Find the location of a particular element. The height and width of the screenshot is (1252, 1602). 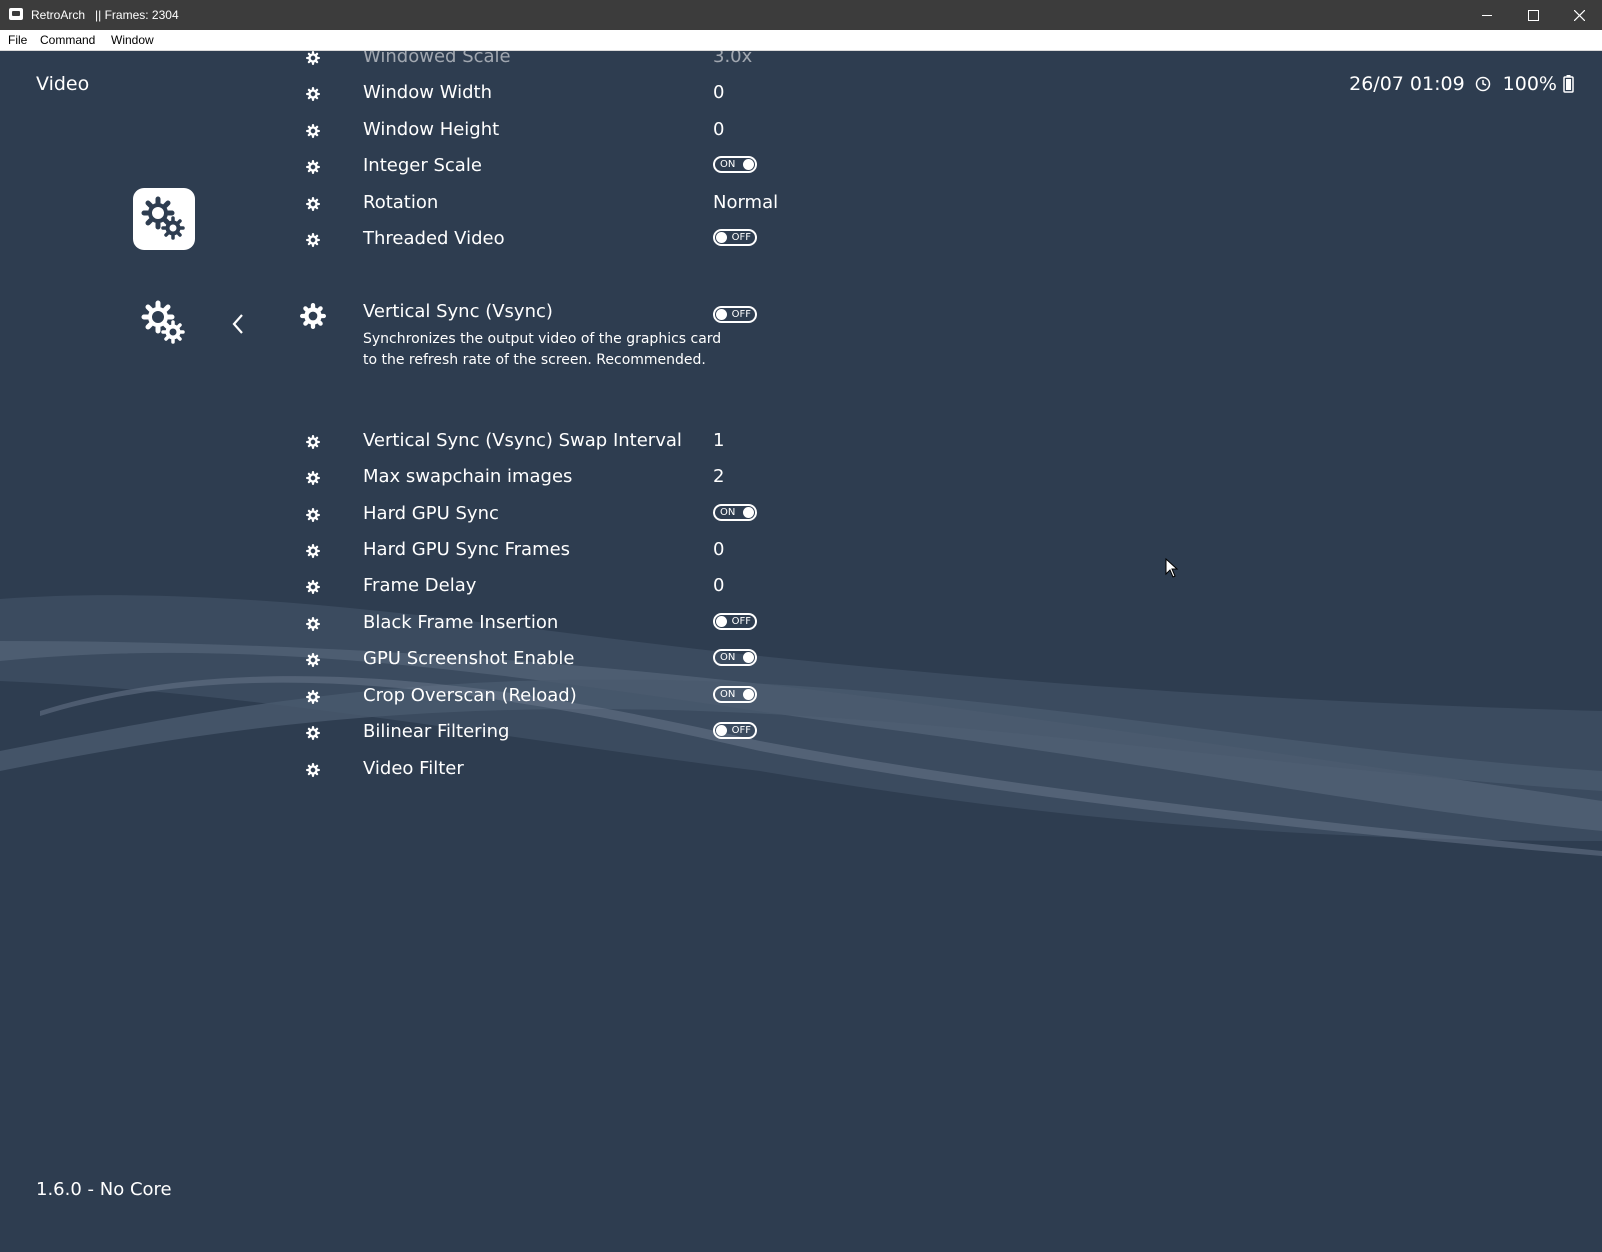

setting-label: Windowed Scale is located at coordinates (437, 59).